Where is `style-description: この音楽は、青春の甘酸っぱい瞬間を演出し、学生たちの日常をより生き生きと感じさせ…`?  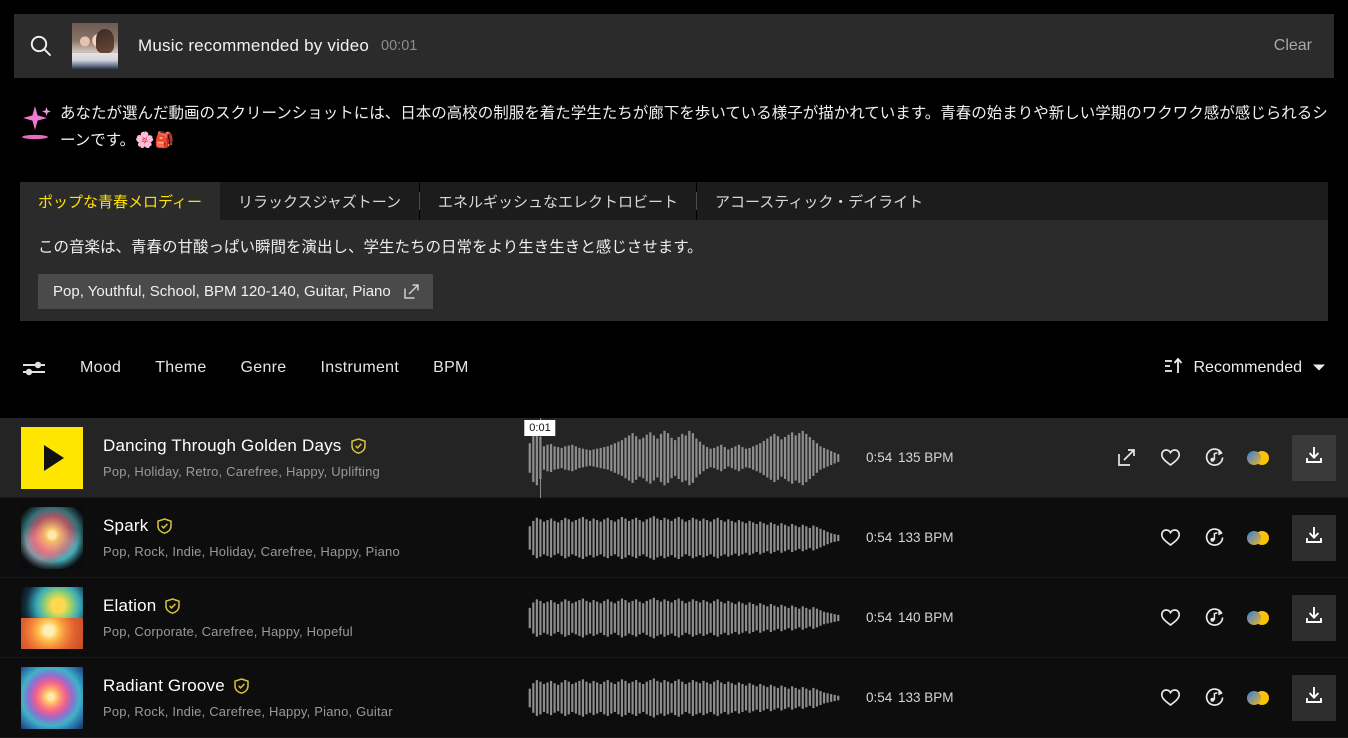
style-description: この音楽は、青春の甘酸っぱい瞬間を演出し、学生たちの日常をより生き生きと感じさせ… is located at coordinates (370, 247).